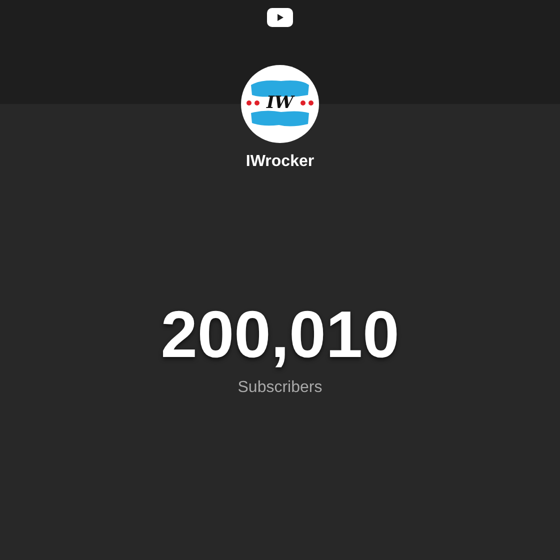 The image size is (560, 560). What do you see at coordinates (280, 17) in the screenshot?
I see `play-logo-icon` at bounding box center [280, 17].